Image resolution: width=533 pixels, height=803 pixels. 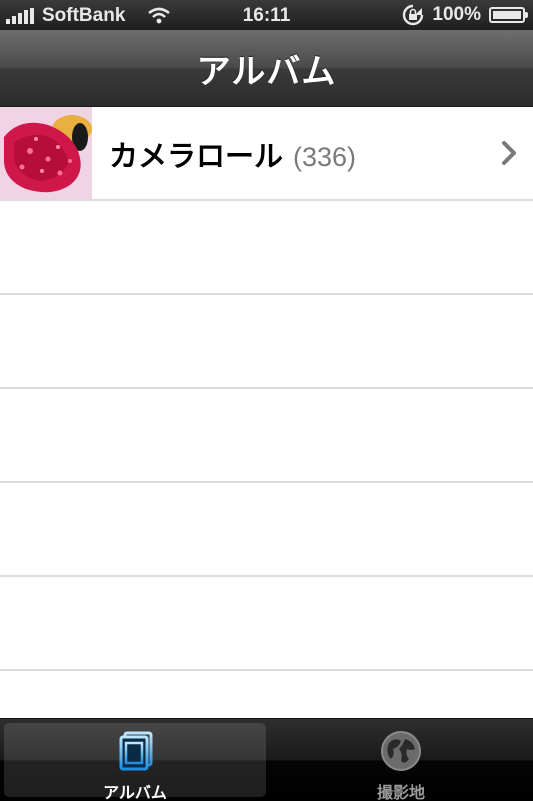 What do you see at coordinates (266, 15) in the screenshot?
I see `status-bar: SoftBank 16:11 100%` at bounding box center [266, 15].